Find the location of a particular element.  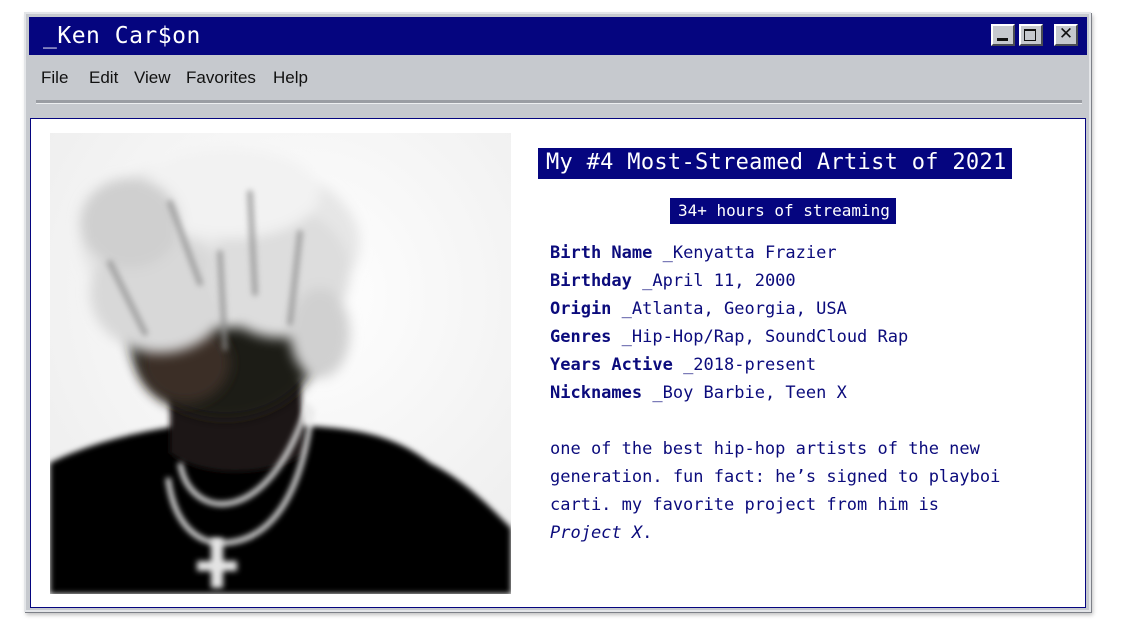

fact-origin: Origin _Atlanta, Georgia, USA is located at coordinates (729, 309).